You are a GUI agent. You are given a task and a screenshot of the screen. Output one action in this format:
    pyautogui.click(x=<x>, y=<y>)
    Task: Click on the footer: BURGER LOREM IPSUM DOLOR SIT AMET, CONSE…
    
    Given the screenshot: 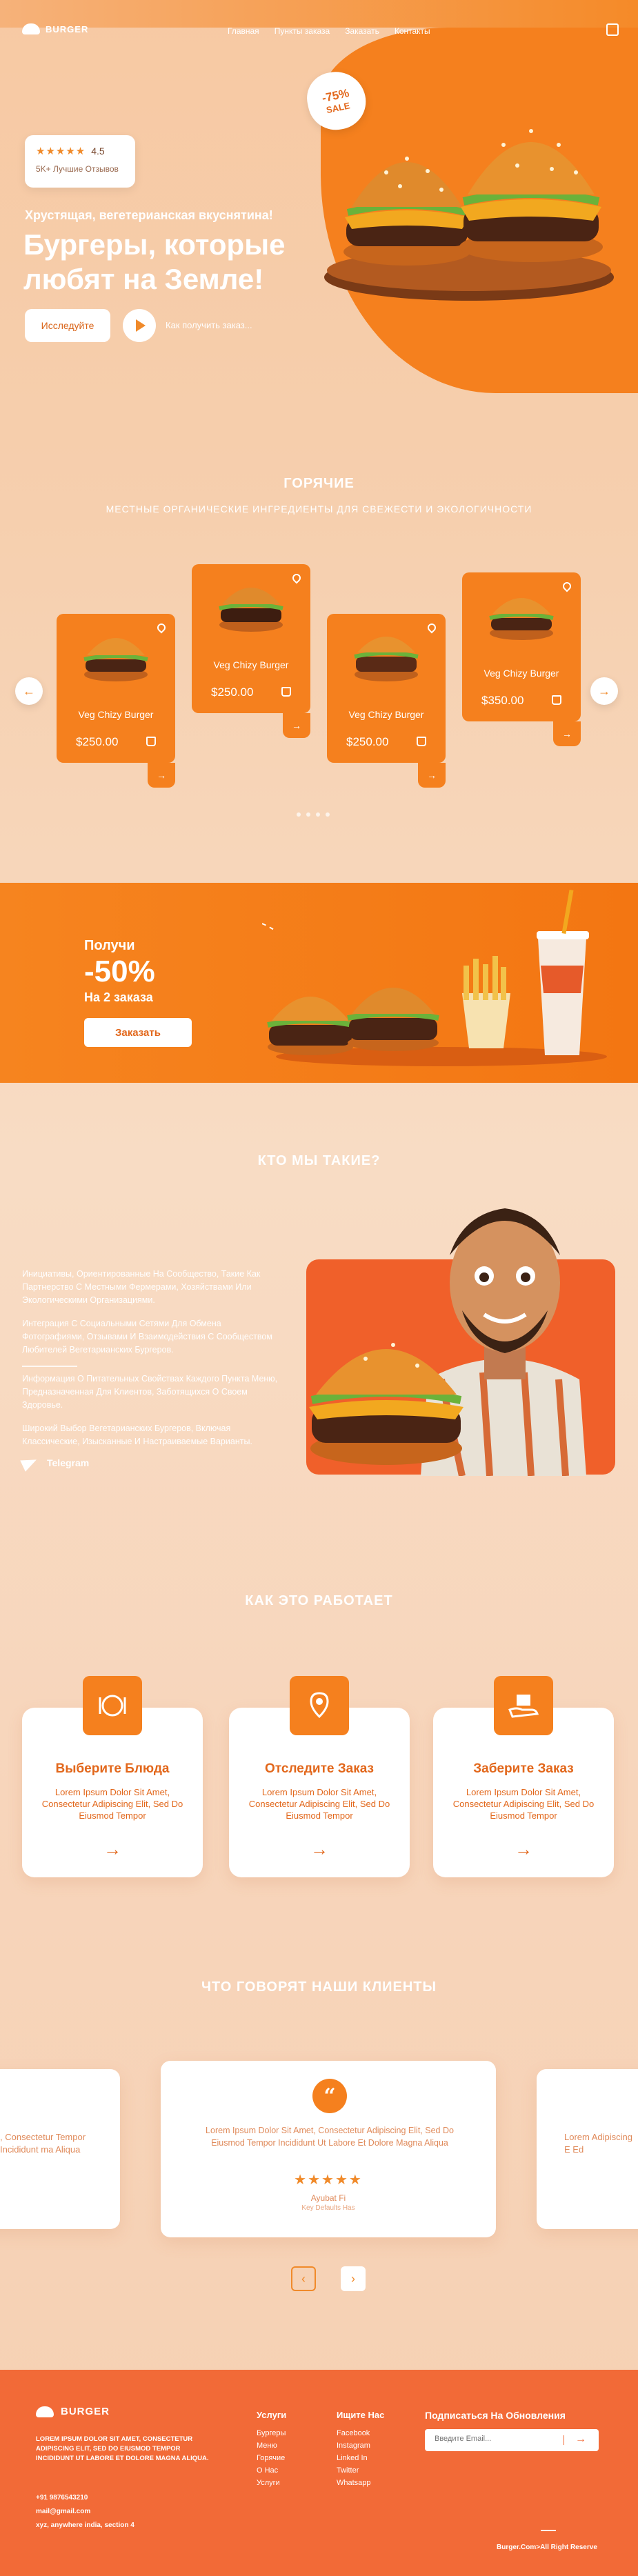 What is the action you would take?
    pyautogui.click(x=319, y=2473)
    